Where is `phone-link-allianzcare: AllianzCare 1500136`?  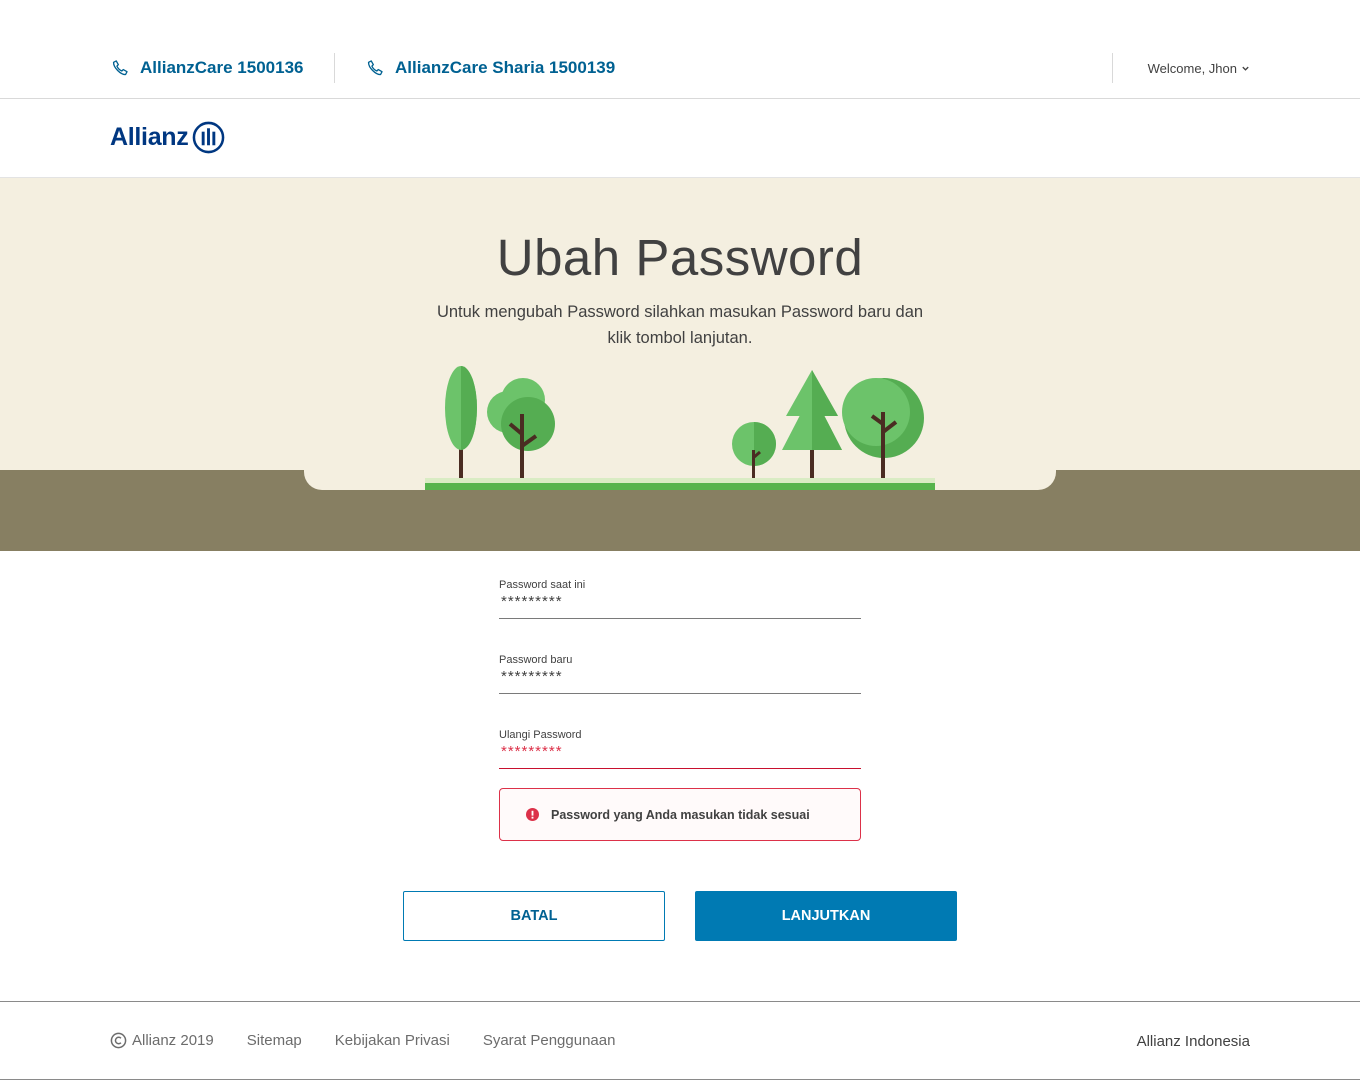
phone-link-allianzcare: AllianzCare 1500136 is located at coordinates (207, 68).